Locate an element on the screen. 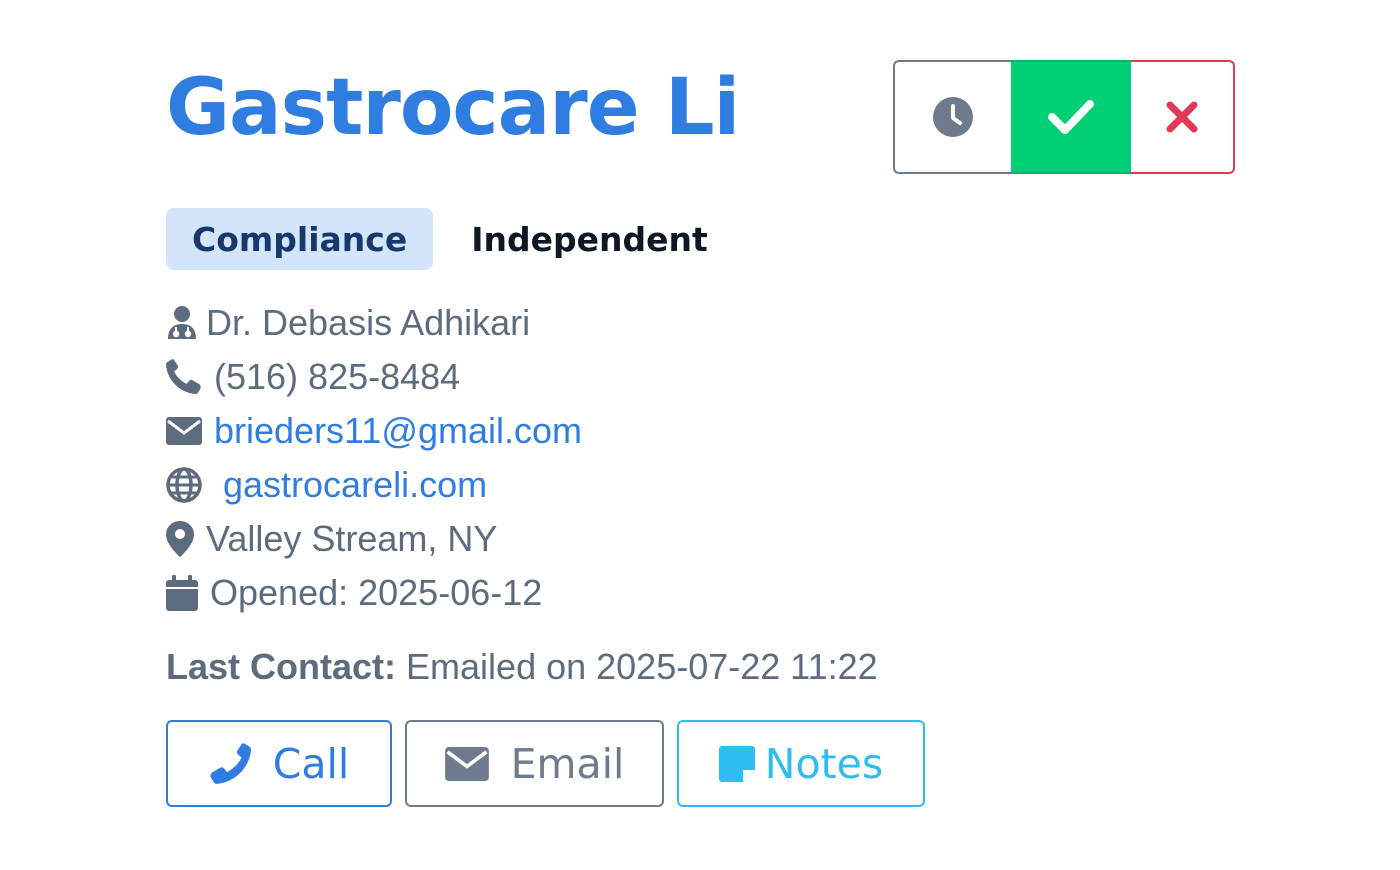 This screenshot has height=870, width=1400. notes-button: Notes is located at coordinates (801, 763).